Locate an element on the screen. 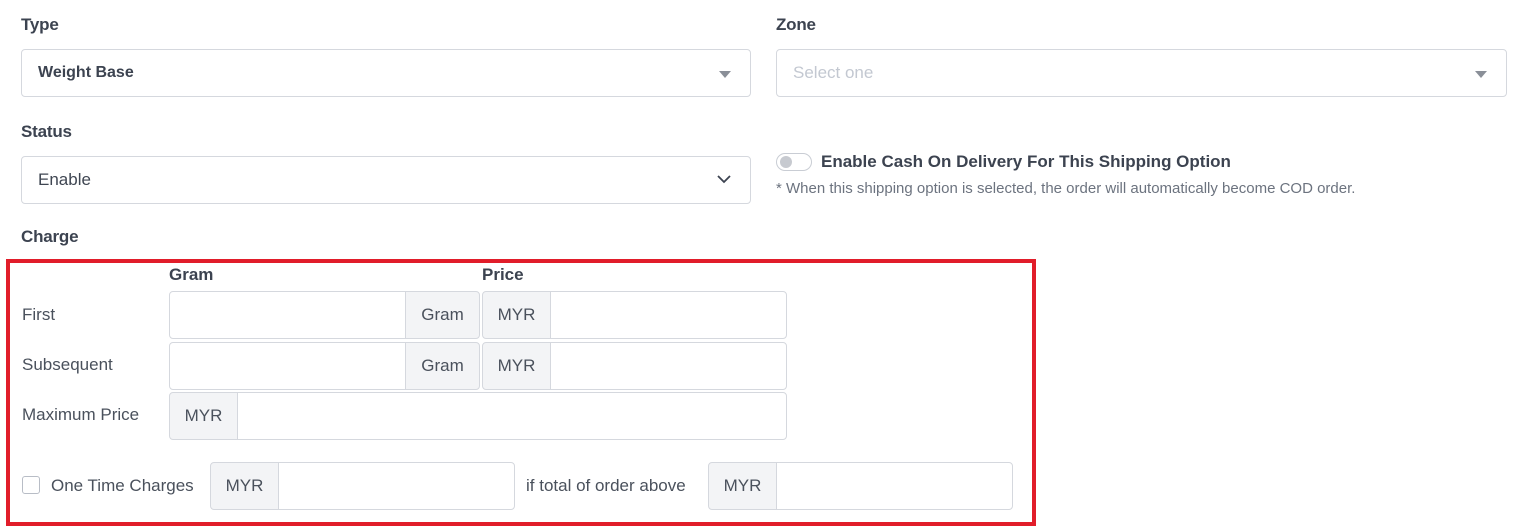  first-row-label: First is located at coordinates (39, 314).